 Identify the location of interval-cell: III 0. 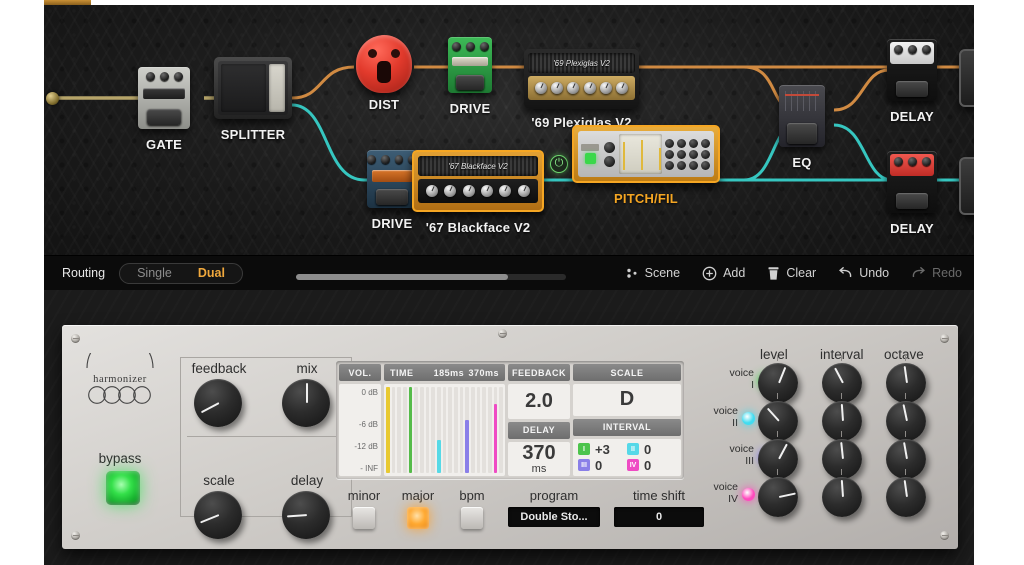
(602, 465).